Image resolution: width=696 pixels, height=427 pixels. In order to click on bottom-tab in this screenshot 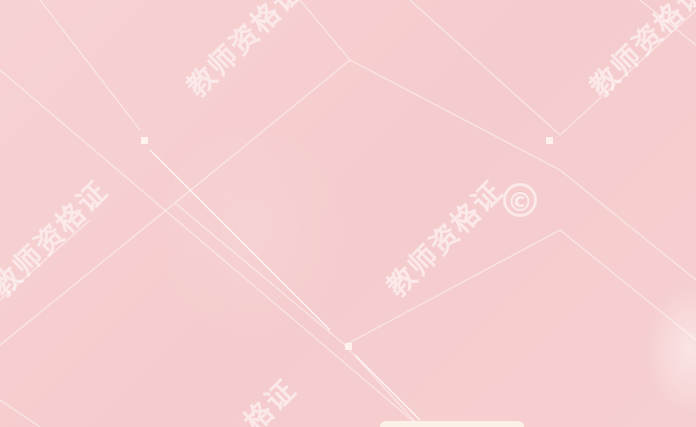, I will do `click(452, 424)`.